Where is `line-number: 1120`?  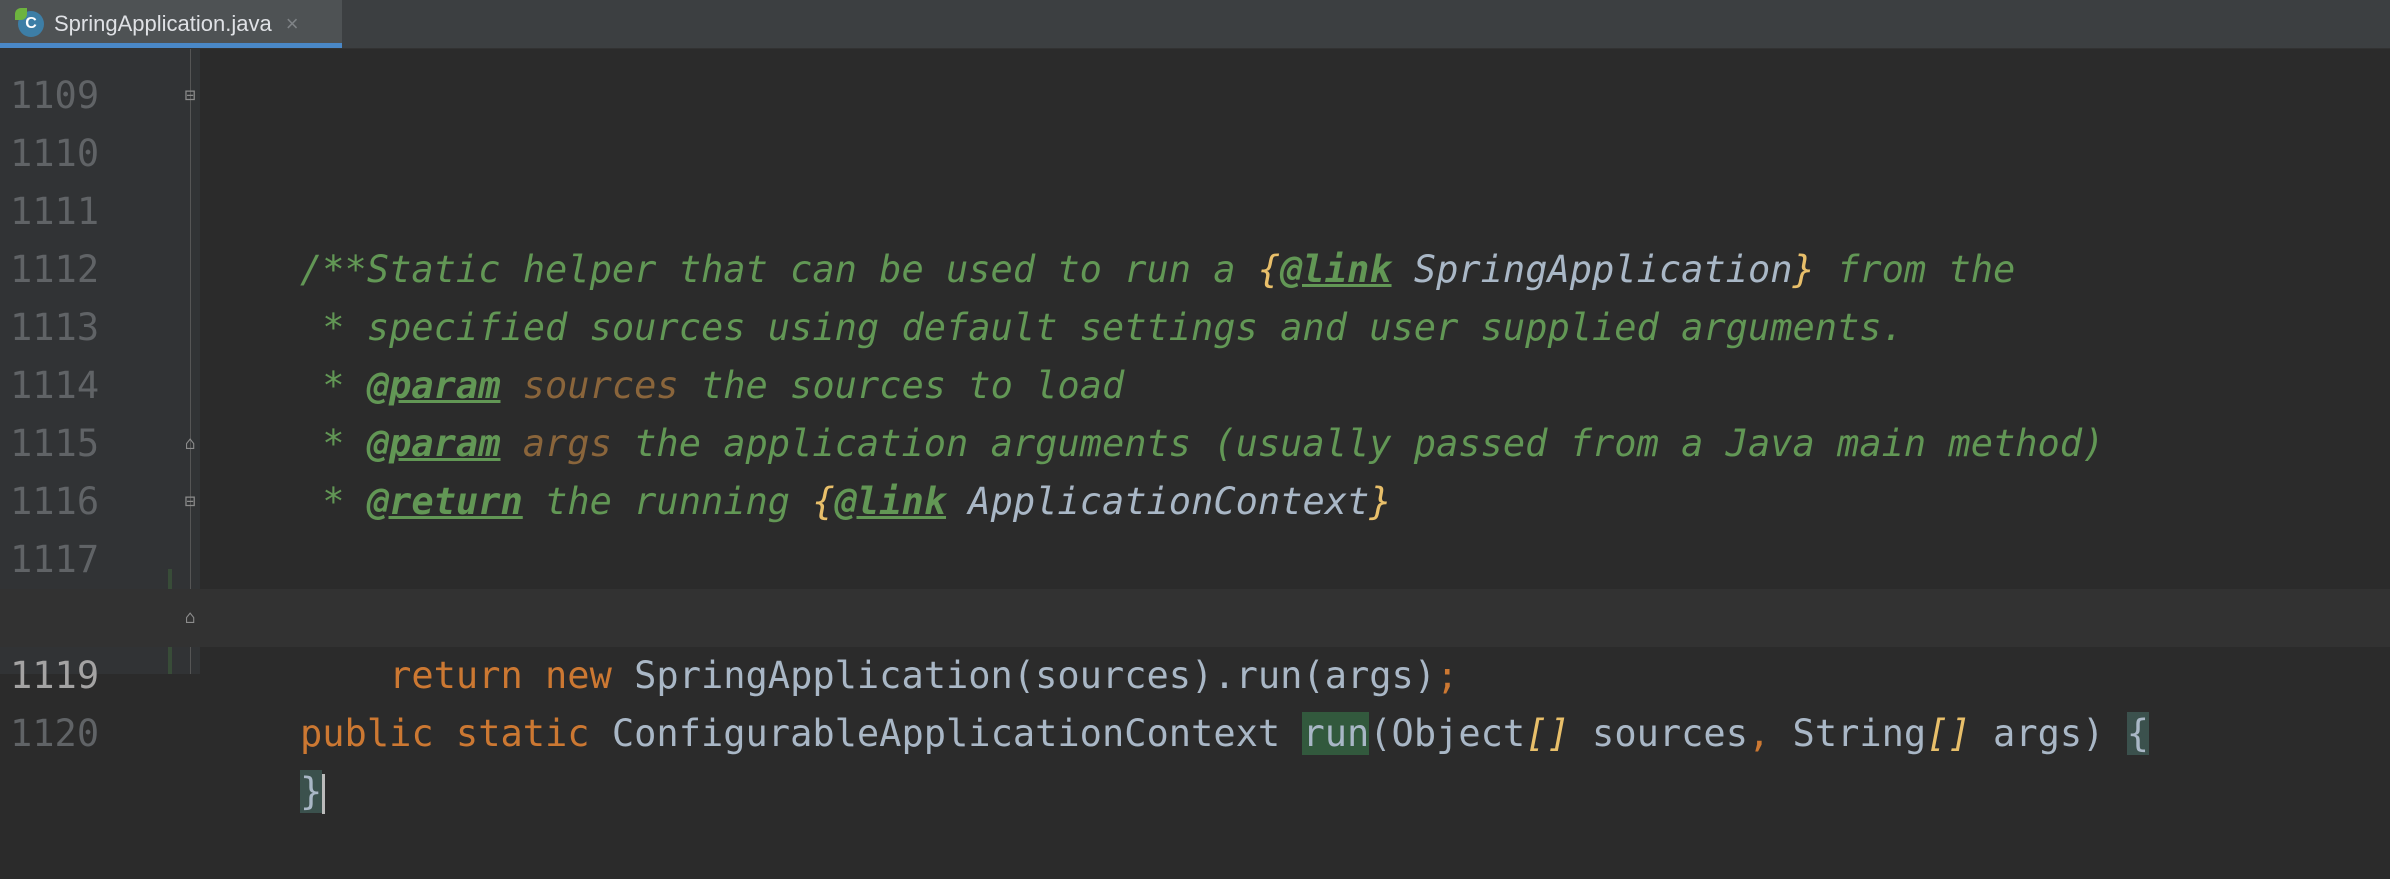 line-number: 1120 is located at coordinates (55, 733).